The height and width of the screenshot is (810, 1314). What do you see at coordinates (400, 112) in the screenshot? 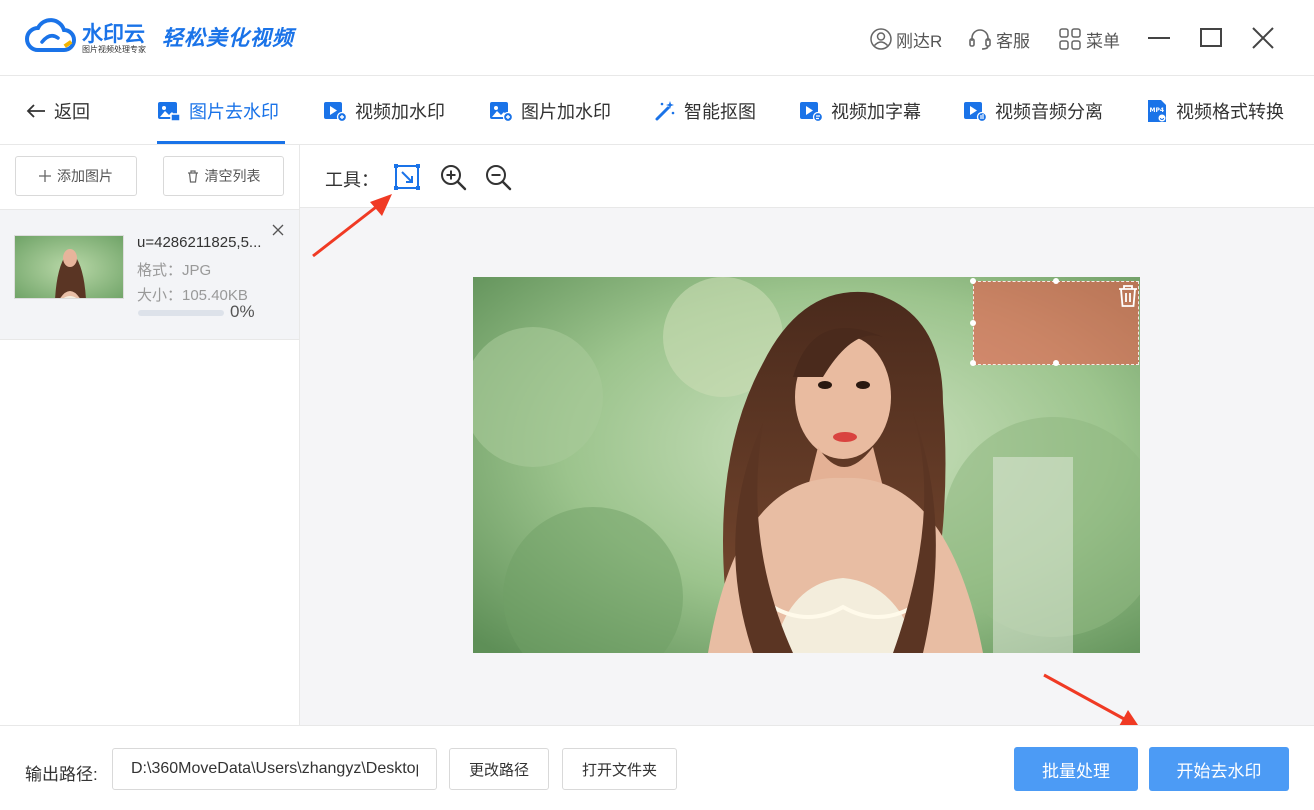
I see `tab-label: 视频加水印` at bounding box center [400, 112].